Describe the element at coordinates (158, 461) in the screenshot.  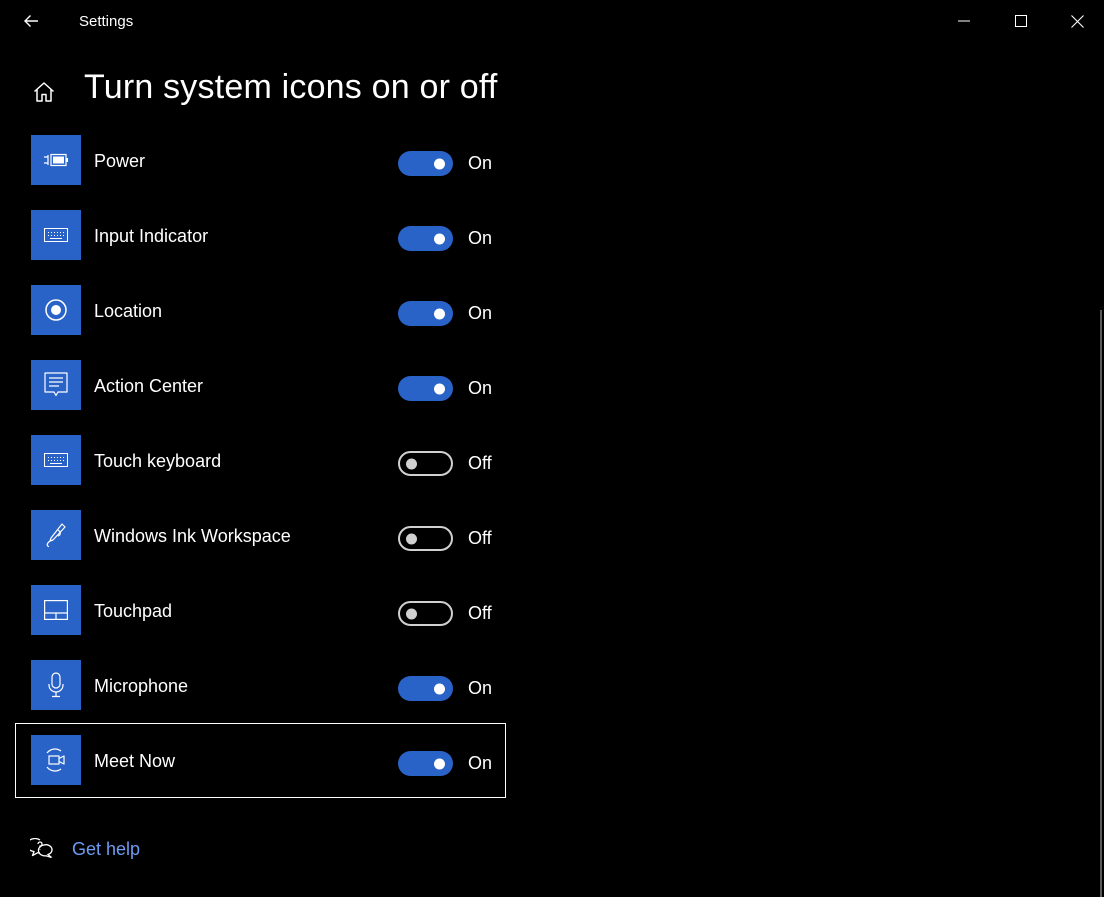
I see `setting-label: Touch keyboard` at that location.